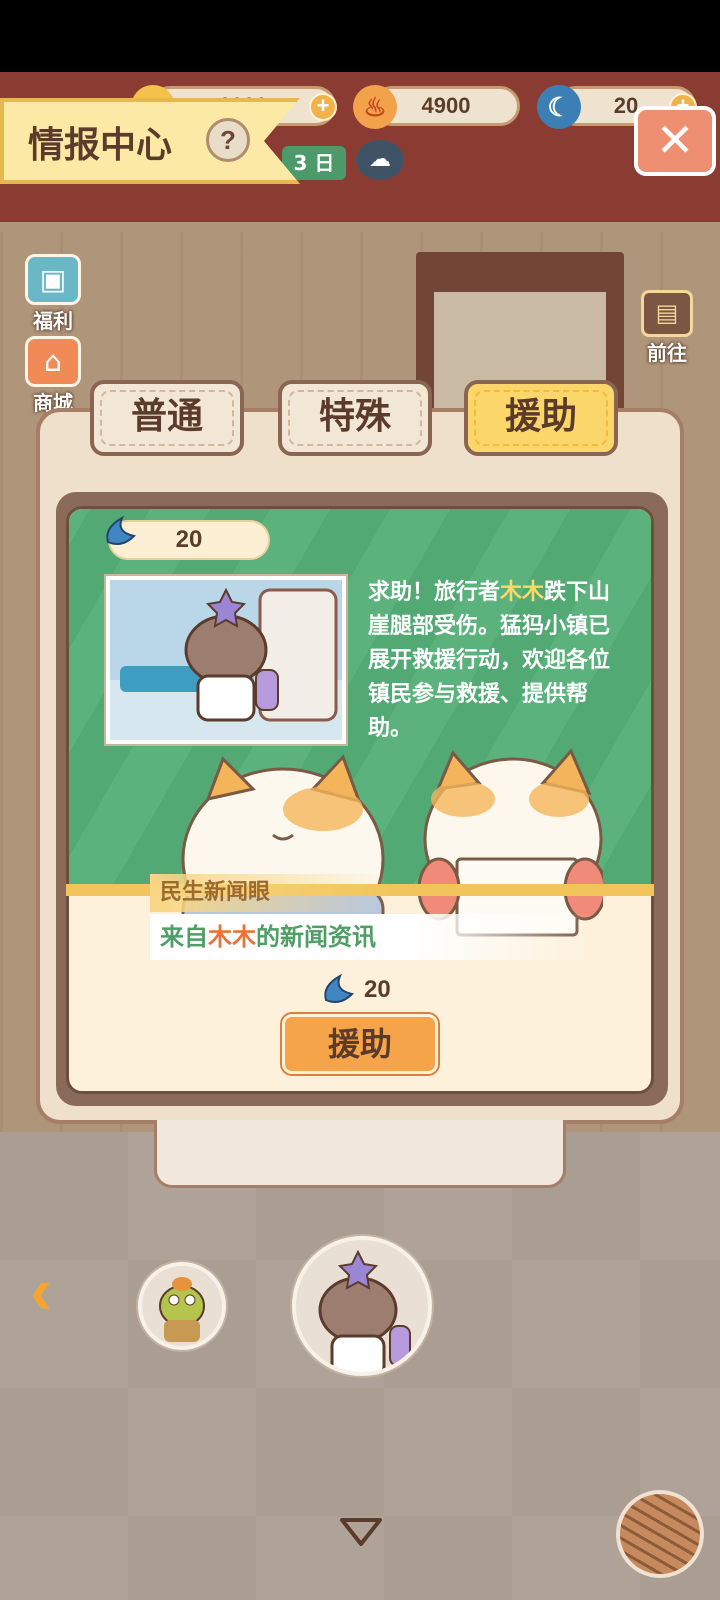  Describe the element at coordinates (667, 353) in the screenshot. I see `goto-label: 前往` at that location.